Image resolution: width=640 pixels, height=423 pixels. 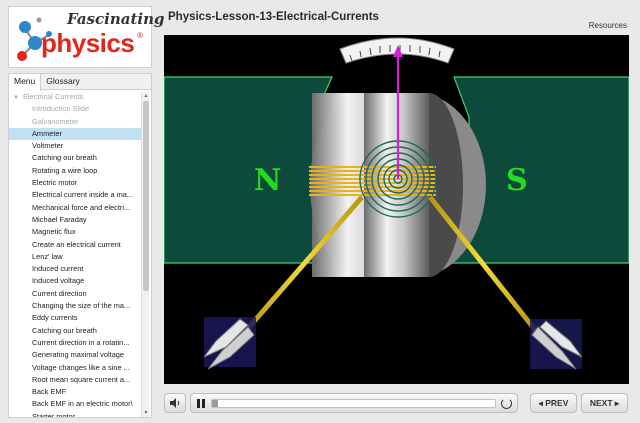 What do you see at coordinates (75, 183) in the screenshot?
I see `menu-item: Electric motor` at bounding box center [75, 183].